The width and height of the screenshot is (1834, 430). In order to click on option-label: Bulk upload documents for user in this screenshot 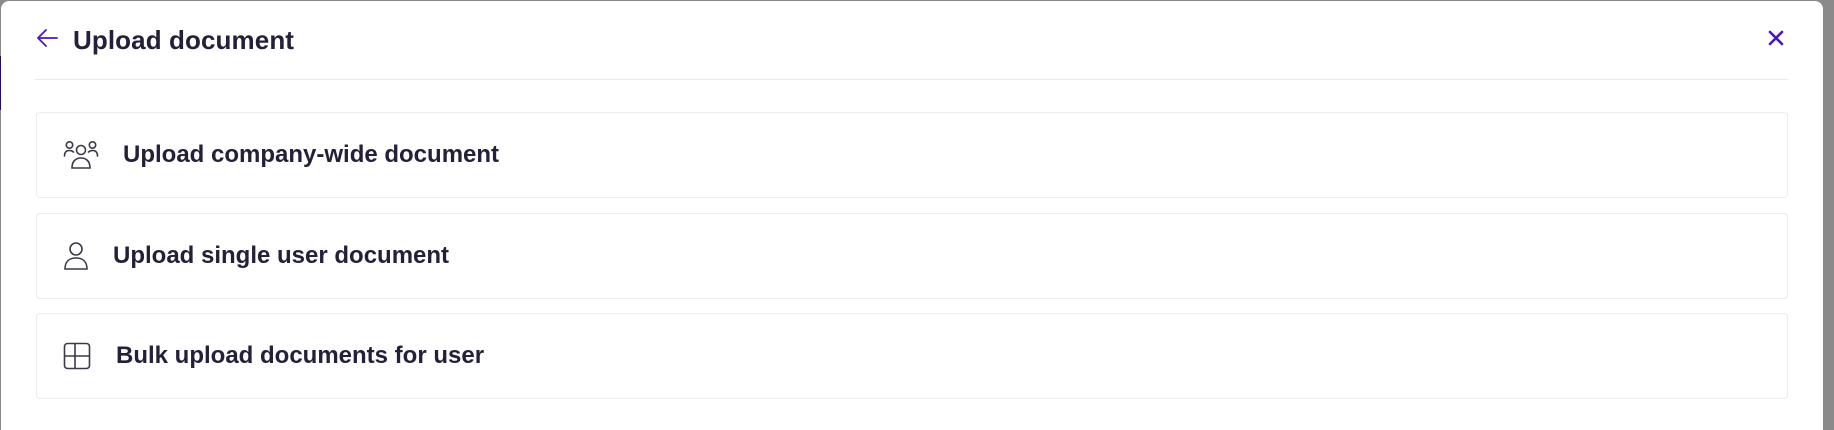, I will do `click(300, 355)`.